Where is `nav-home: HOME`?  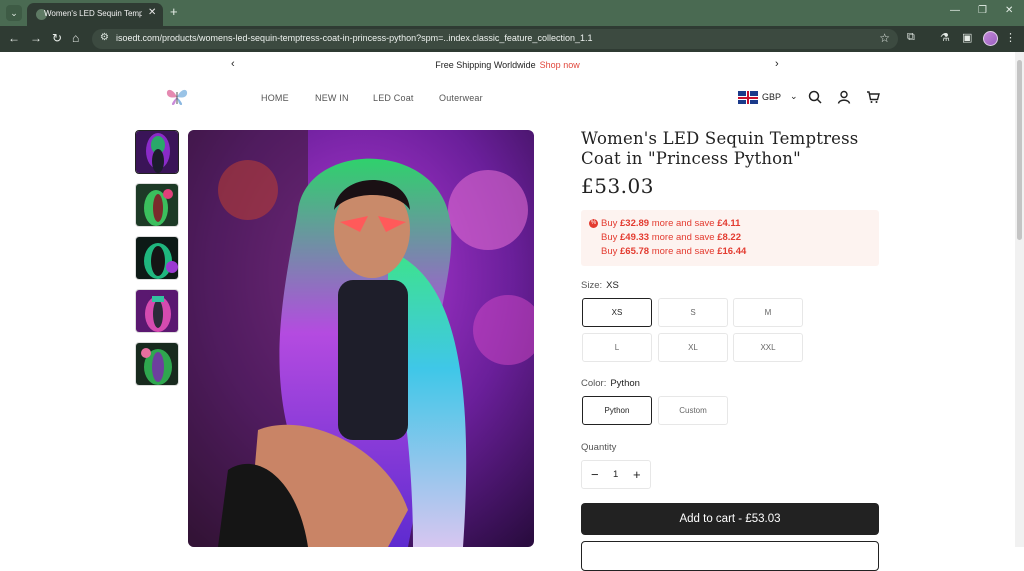 nav-home: HOME is located at coordinates (275, 98).